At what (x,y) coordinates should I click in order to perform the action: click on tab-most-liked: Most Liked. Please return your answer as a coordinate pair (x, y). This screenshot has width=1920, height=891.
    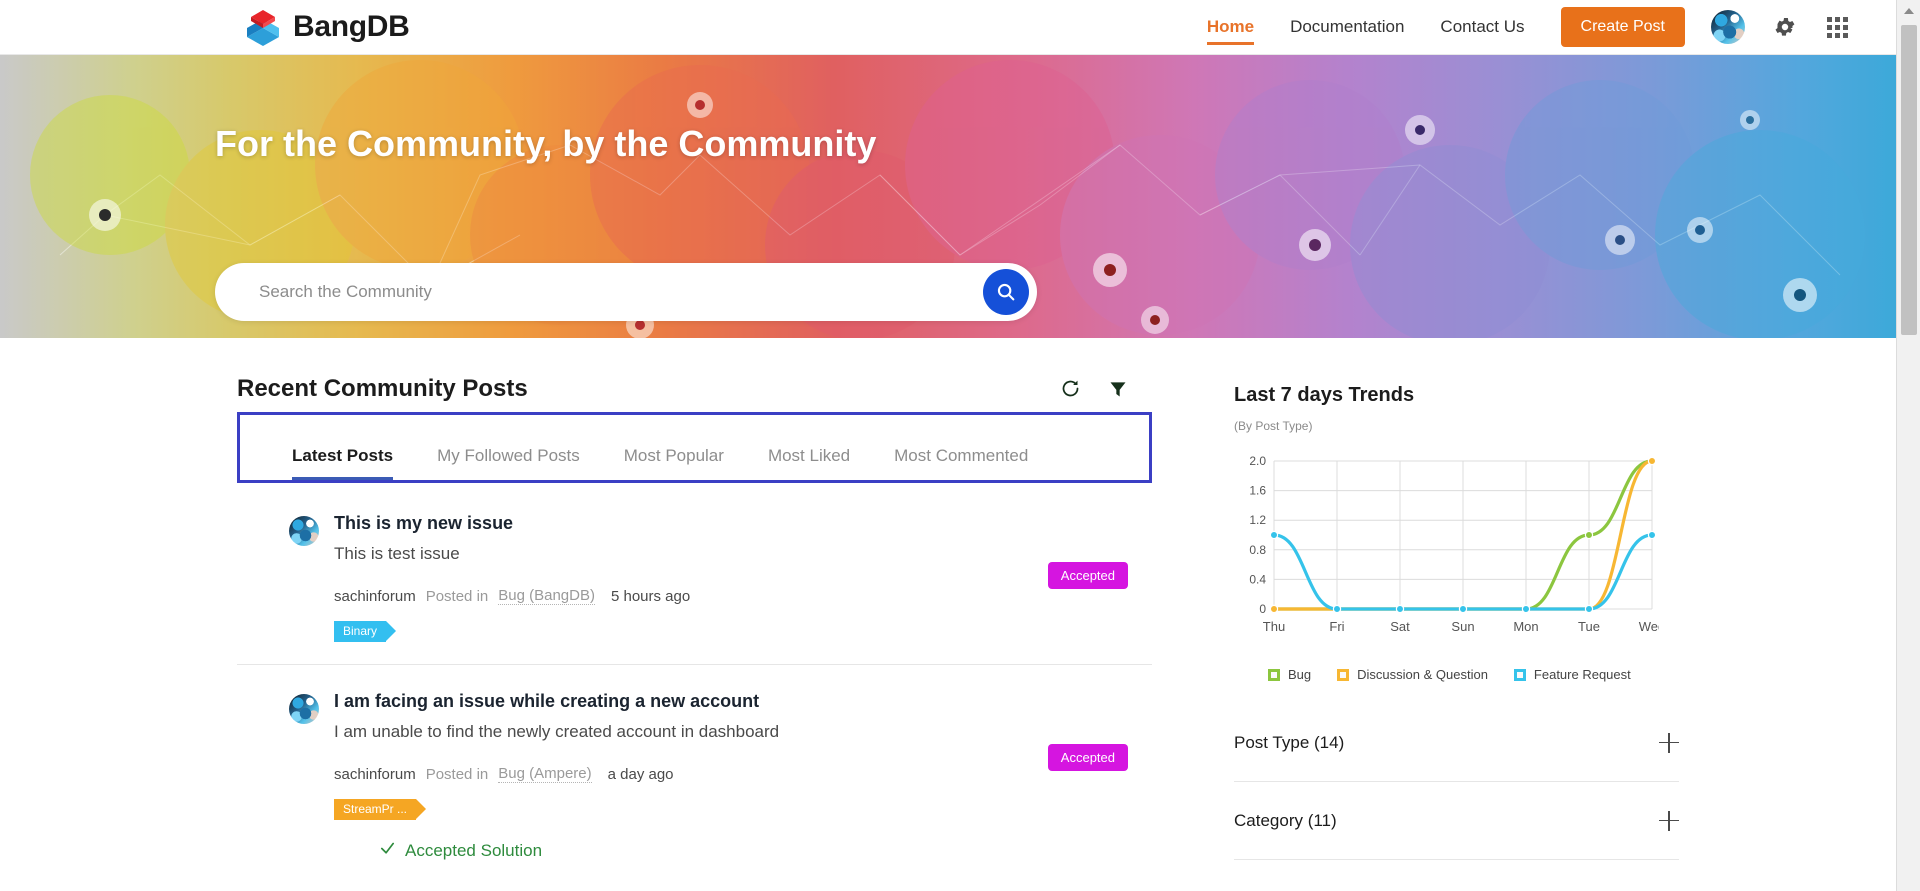
    Looking at the image, I should click on (809, 463).